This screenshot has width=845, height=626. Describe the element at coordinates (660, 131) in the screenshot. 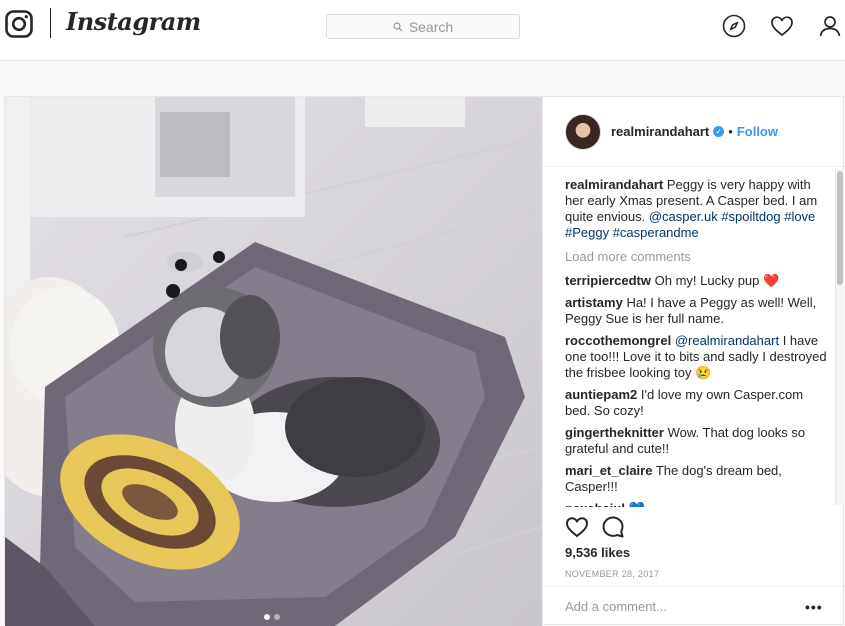

I see `post-username: realmirandahart` at that location.